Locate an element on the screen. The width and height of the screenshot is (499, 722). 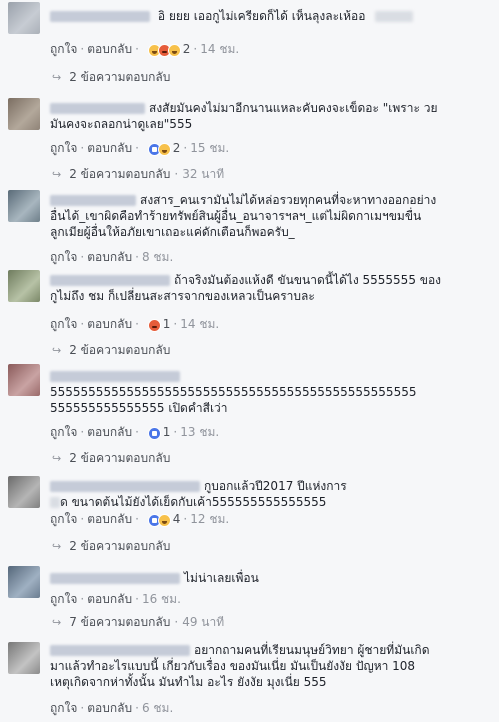
like-icon is located at coordinates (154, 433).